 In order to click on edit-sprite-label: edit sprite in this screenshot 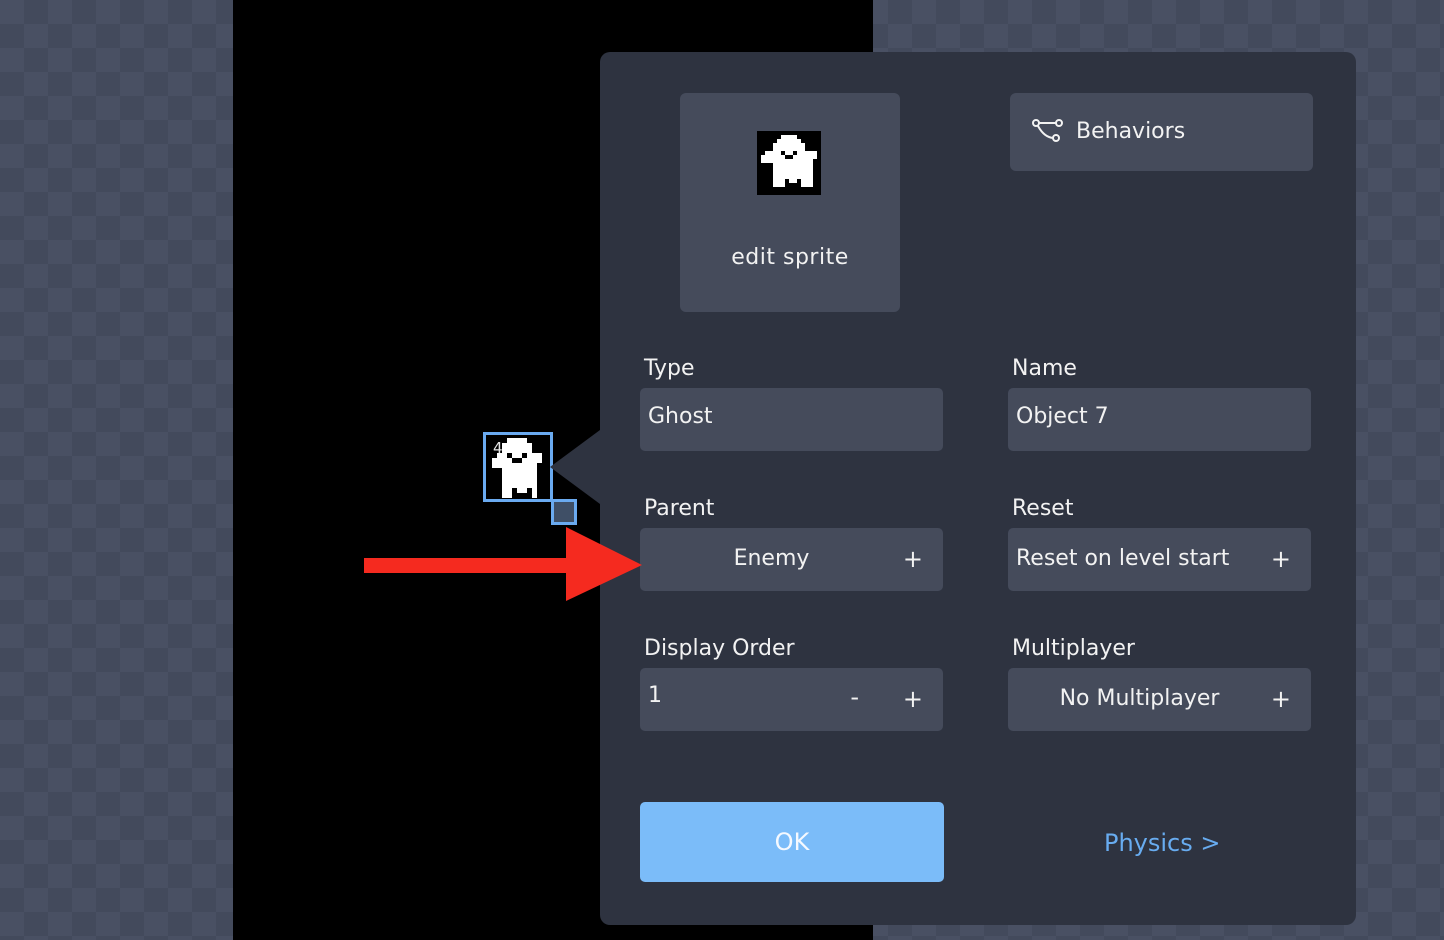, I will do `click(790, 257)`.